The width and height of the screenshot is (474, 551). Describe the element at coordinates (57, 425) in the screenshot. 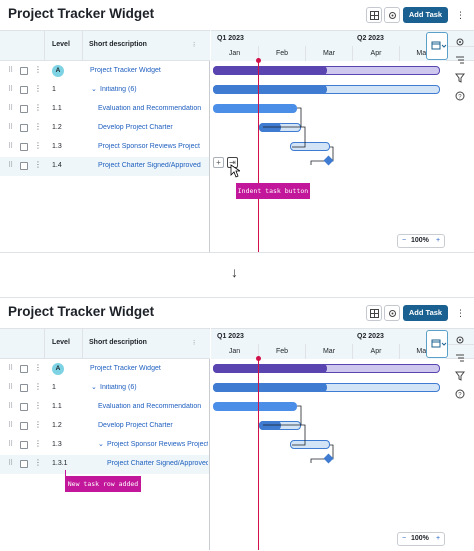

I see `level-value: 1.2` at that location.